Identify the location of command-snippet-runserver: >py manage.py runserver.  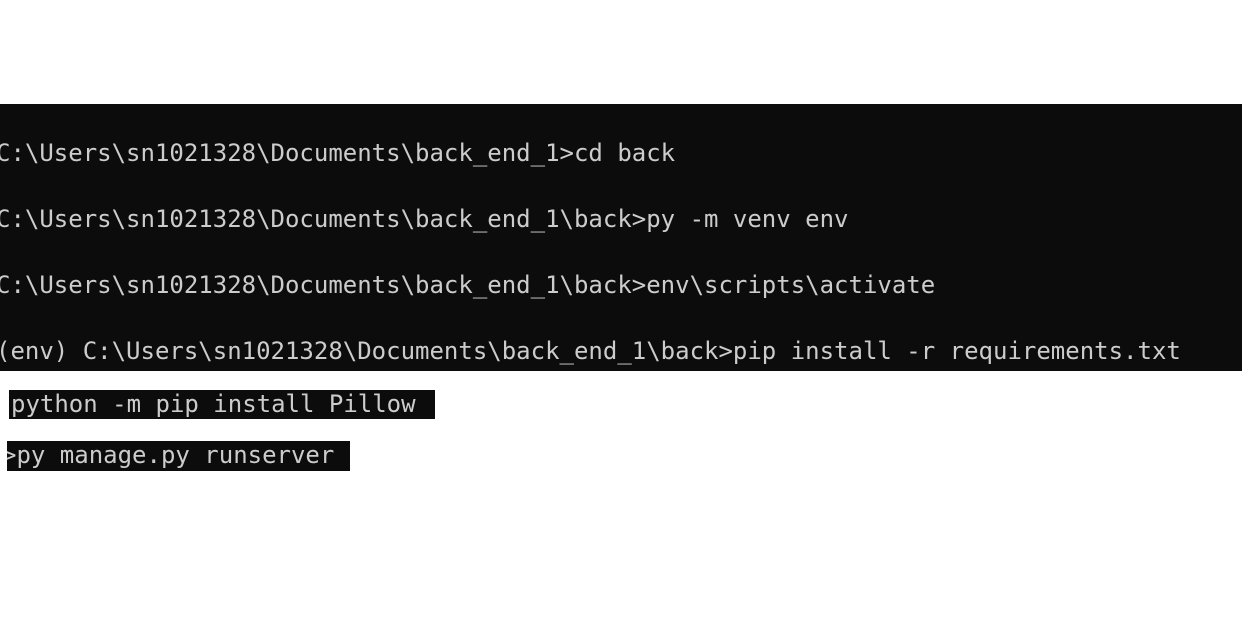
(178, 456).